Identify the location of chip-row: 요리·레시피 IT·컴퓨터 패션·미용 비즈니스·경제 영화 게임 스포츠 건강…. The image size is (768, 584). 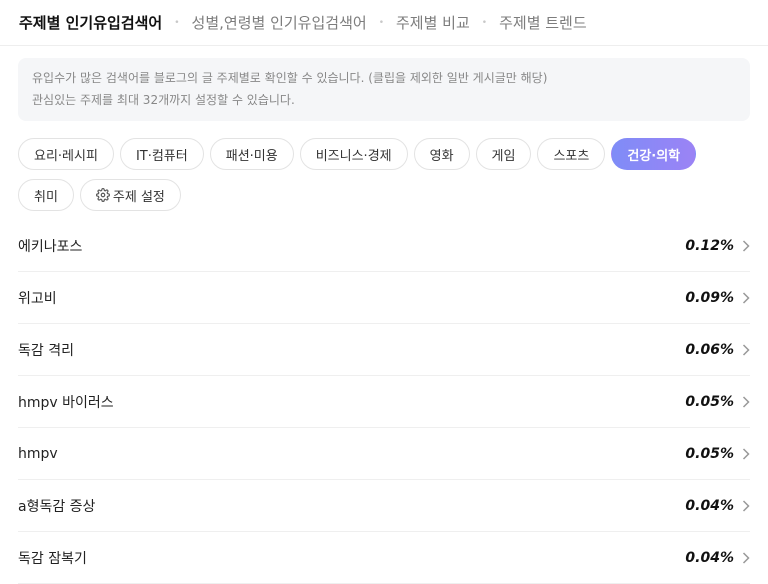
(384, 154).